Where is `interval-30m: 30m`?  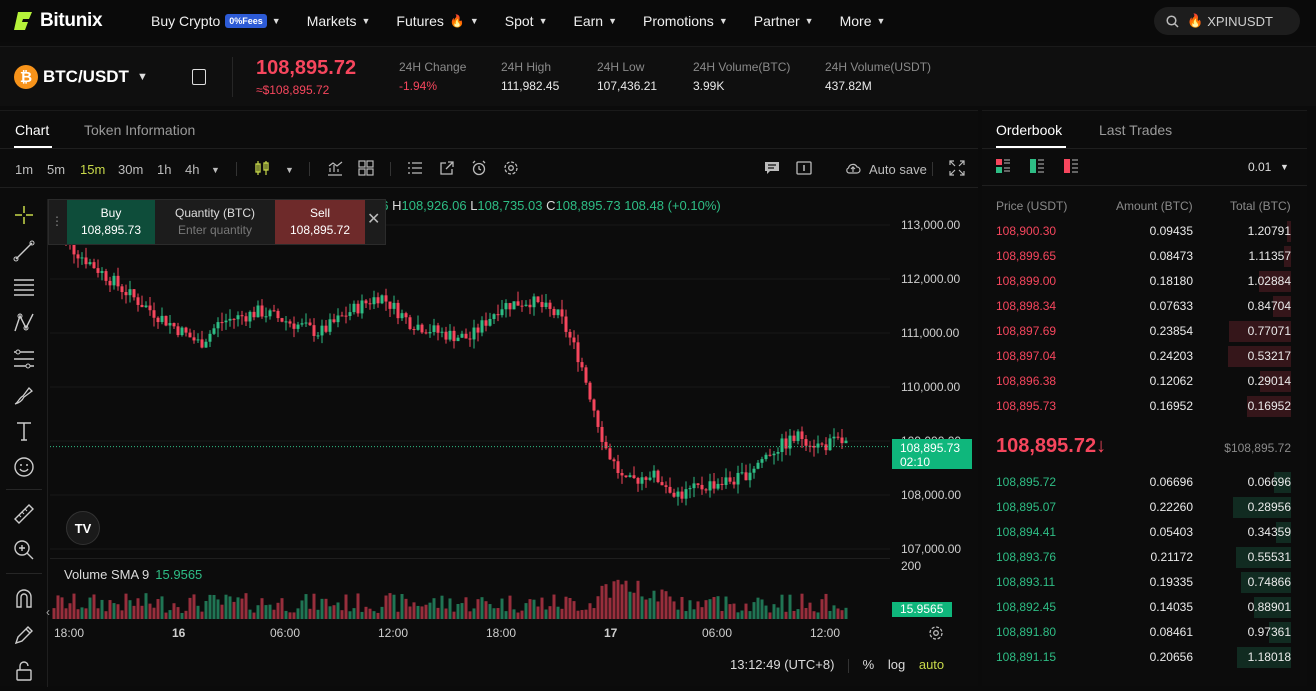 interval-30m: 30m is located at coordinates (130, 169).